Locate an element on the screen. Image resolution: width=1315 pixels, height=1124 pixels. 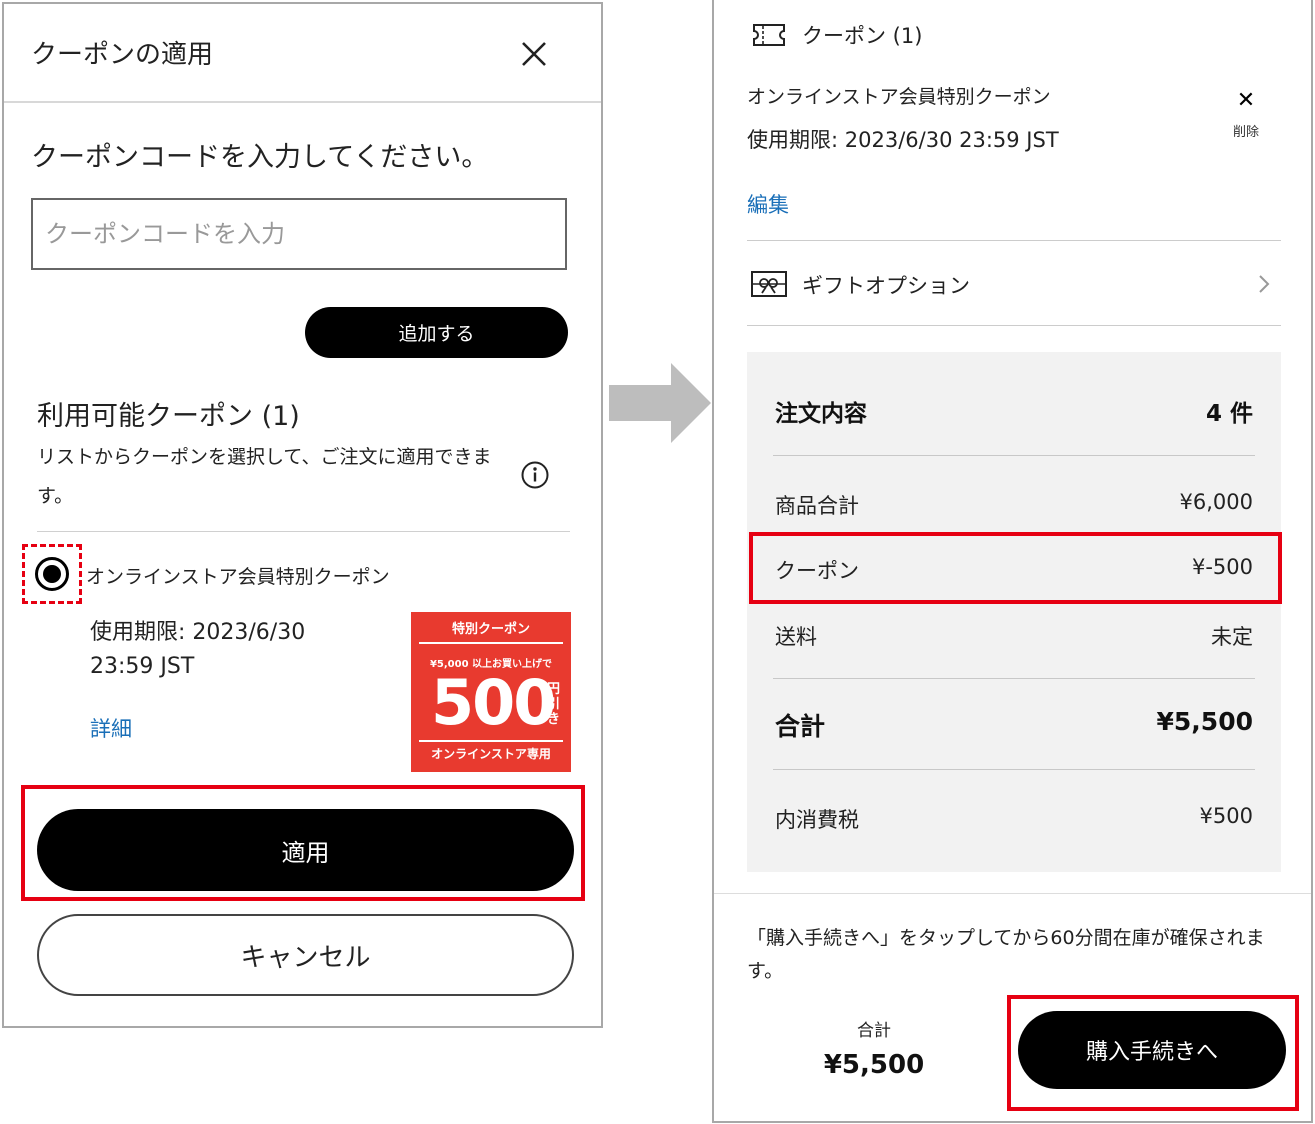
gift-icon is located at coordinates (769, 284).